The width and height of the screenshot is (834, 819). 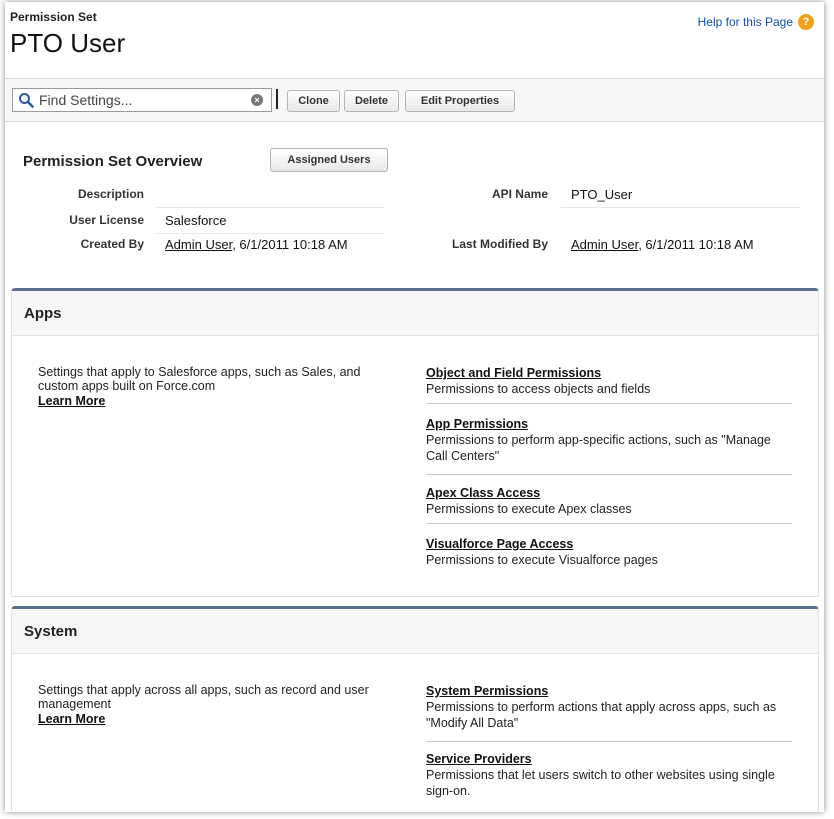 I want to click on overview-title: Permission Set Overview, so click(x=113, y=161).